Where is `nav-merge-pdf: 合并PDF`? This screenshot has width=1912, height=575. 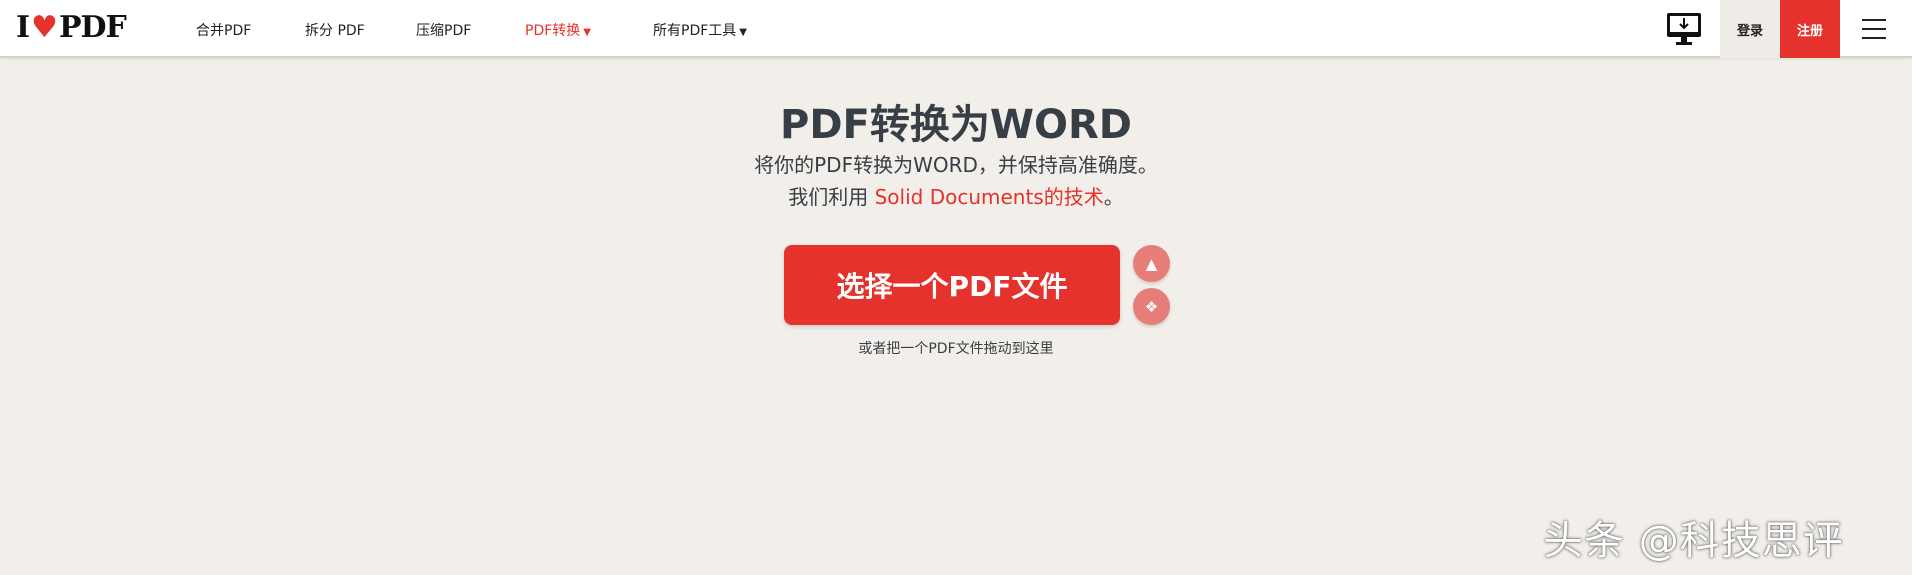 nav-merge-pdf: 合并PDF is located at coordinates (223, 30).